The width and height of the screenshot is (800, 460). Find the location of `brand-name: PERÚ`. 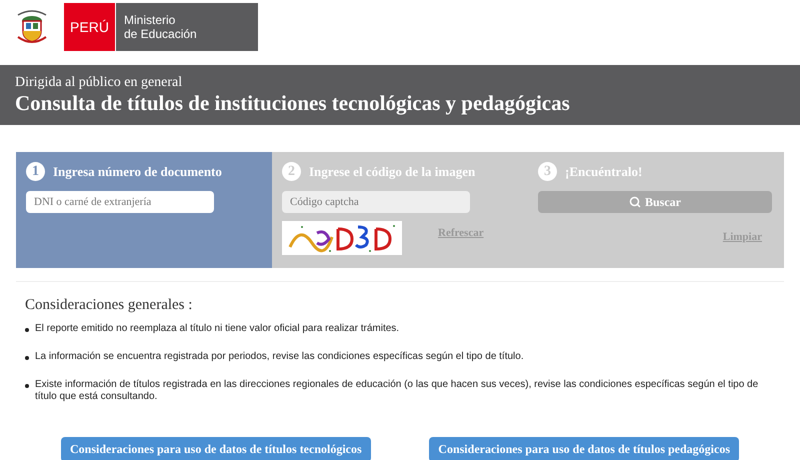

brand-name: PERÚ is located at coordinates (89, 27).